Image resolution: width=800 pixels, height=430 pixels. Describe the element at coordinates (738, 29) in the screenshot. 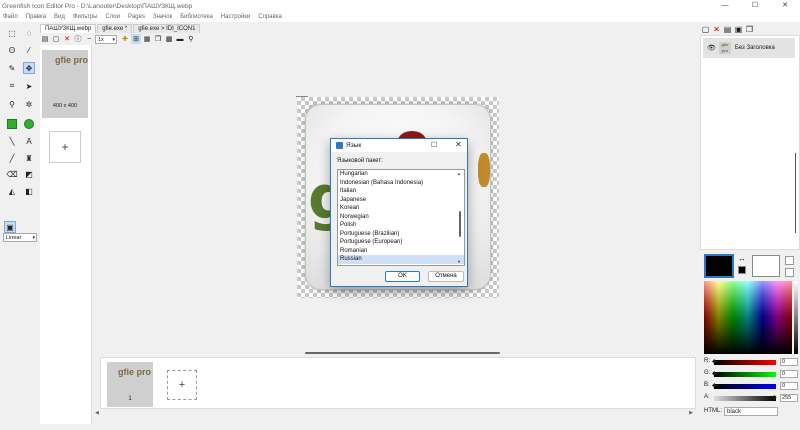

I see `merge-layer-icon: ▣` at that location.